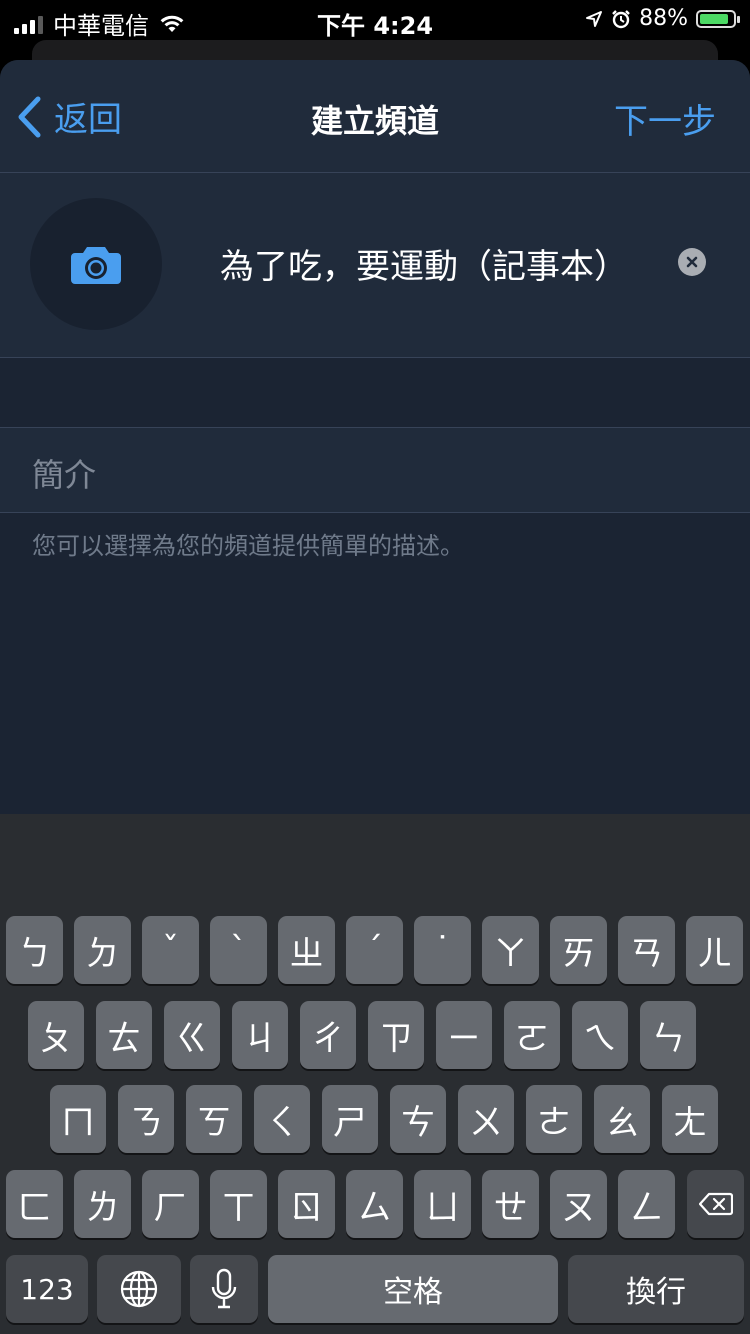 The image size is (750, 1334). I want to click on description-hint: 您可以選擇為您的頻道提供簡單的描述。, so click(248, 546).